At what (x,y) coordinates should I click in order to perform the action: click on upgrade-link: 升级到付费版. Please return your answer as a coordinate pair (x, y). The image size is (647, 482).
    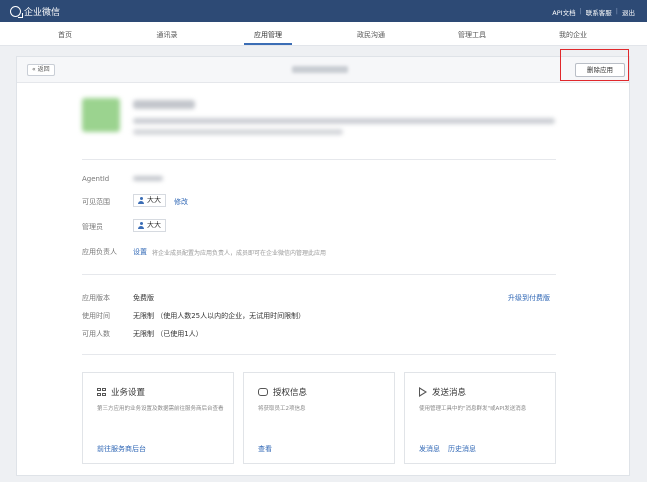
    Looking at the image, I should click on (529, 298).